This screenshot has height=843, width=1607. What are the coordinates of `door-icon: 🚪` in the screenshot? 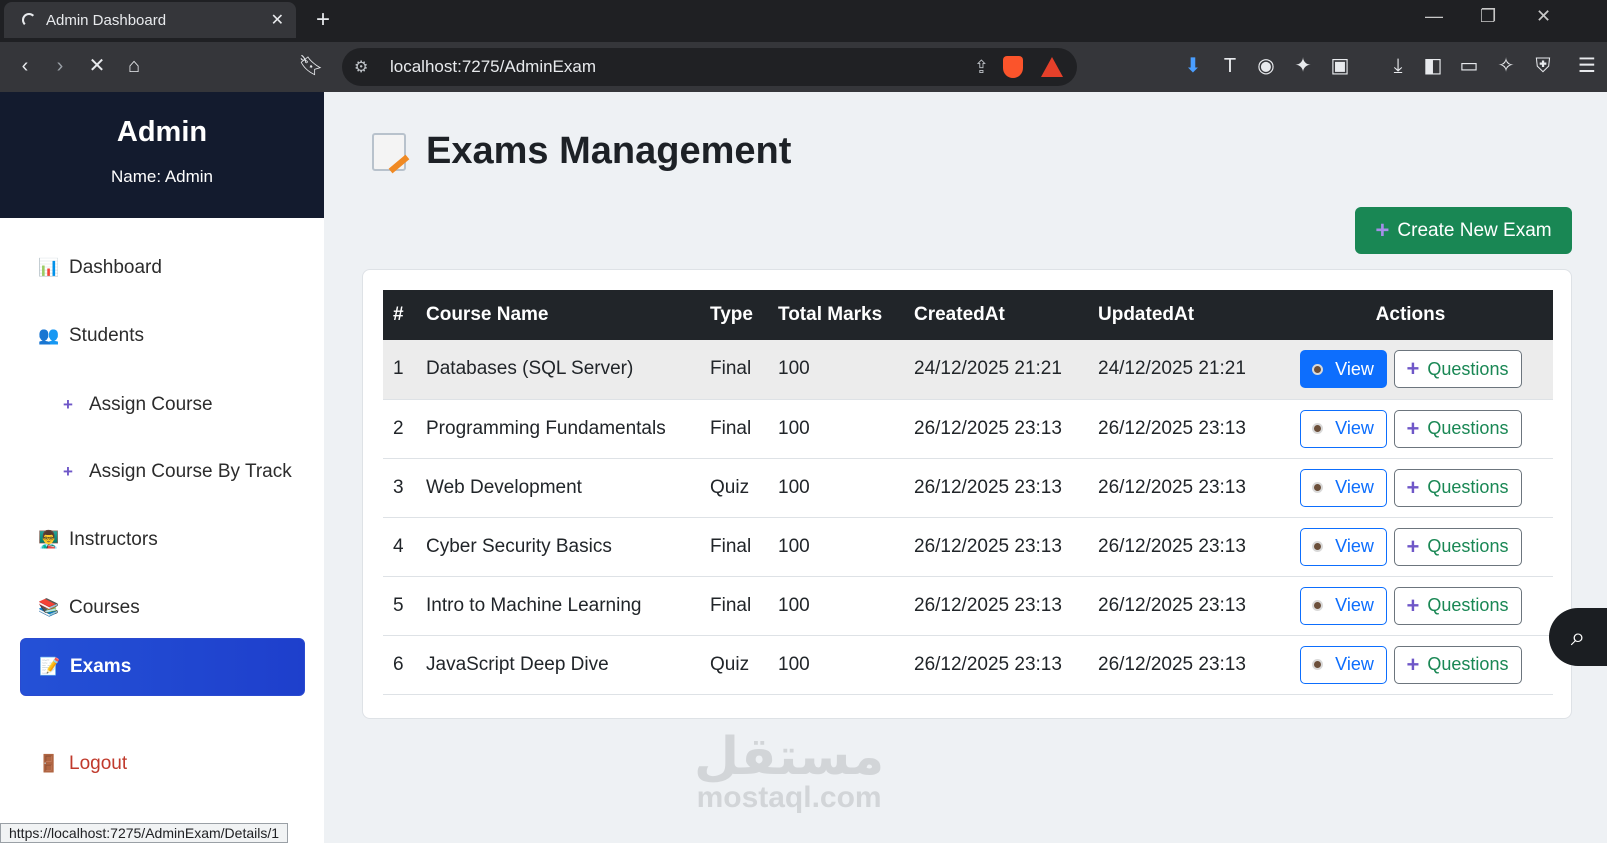 It's located at (49, 763).